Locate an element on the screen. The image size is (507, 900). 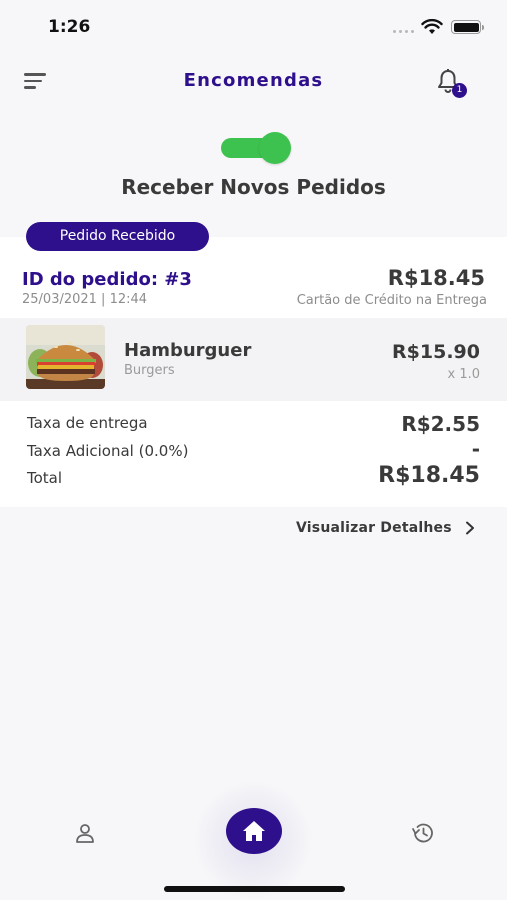
order-total: R$18.45 is located at coordinates (436, 278).